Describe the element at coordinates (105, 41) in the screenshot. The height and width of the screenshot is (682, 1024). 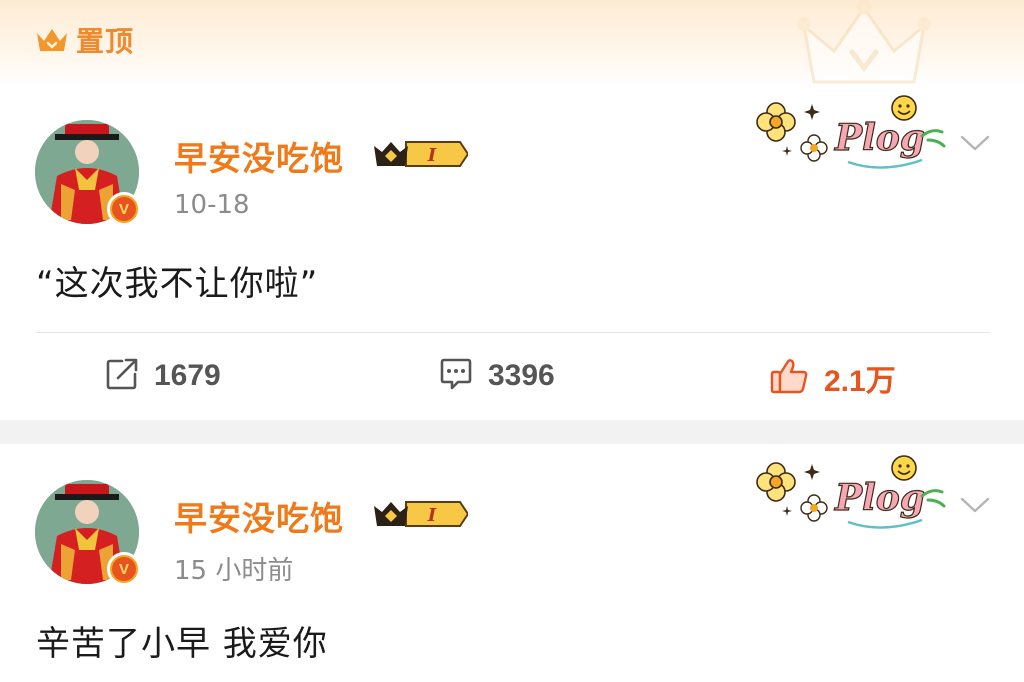
I see `pinned-label: 置顶` at that location.